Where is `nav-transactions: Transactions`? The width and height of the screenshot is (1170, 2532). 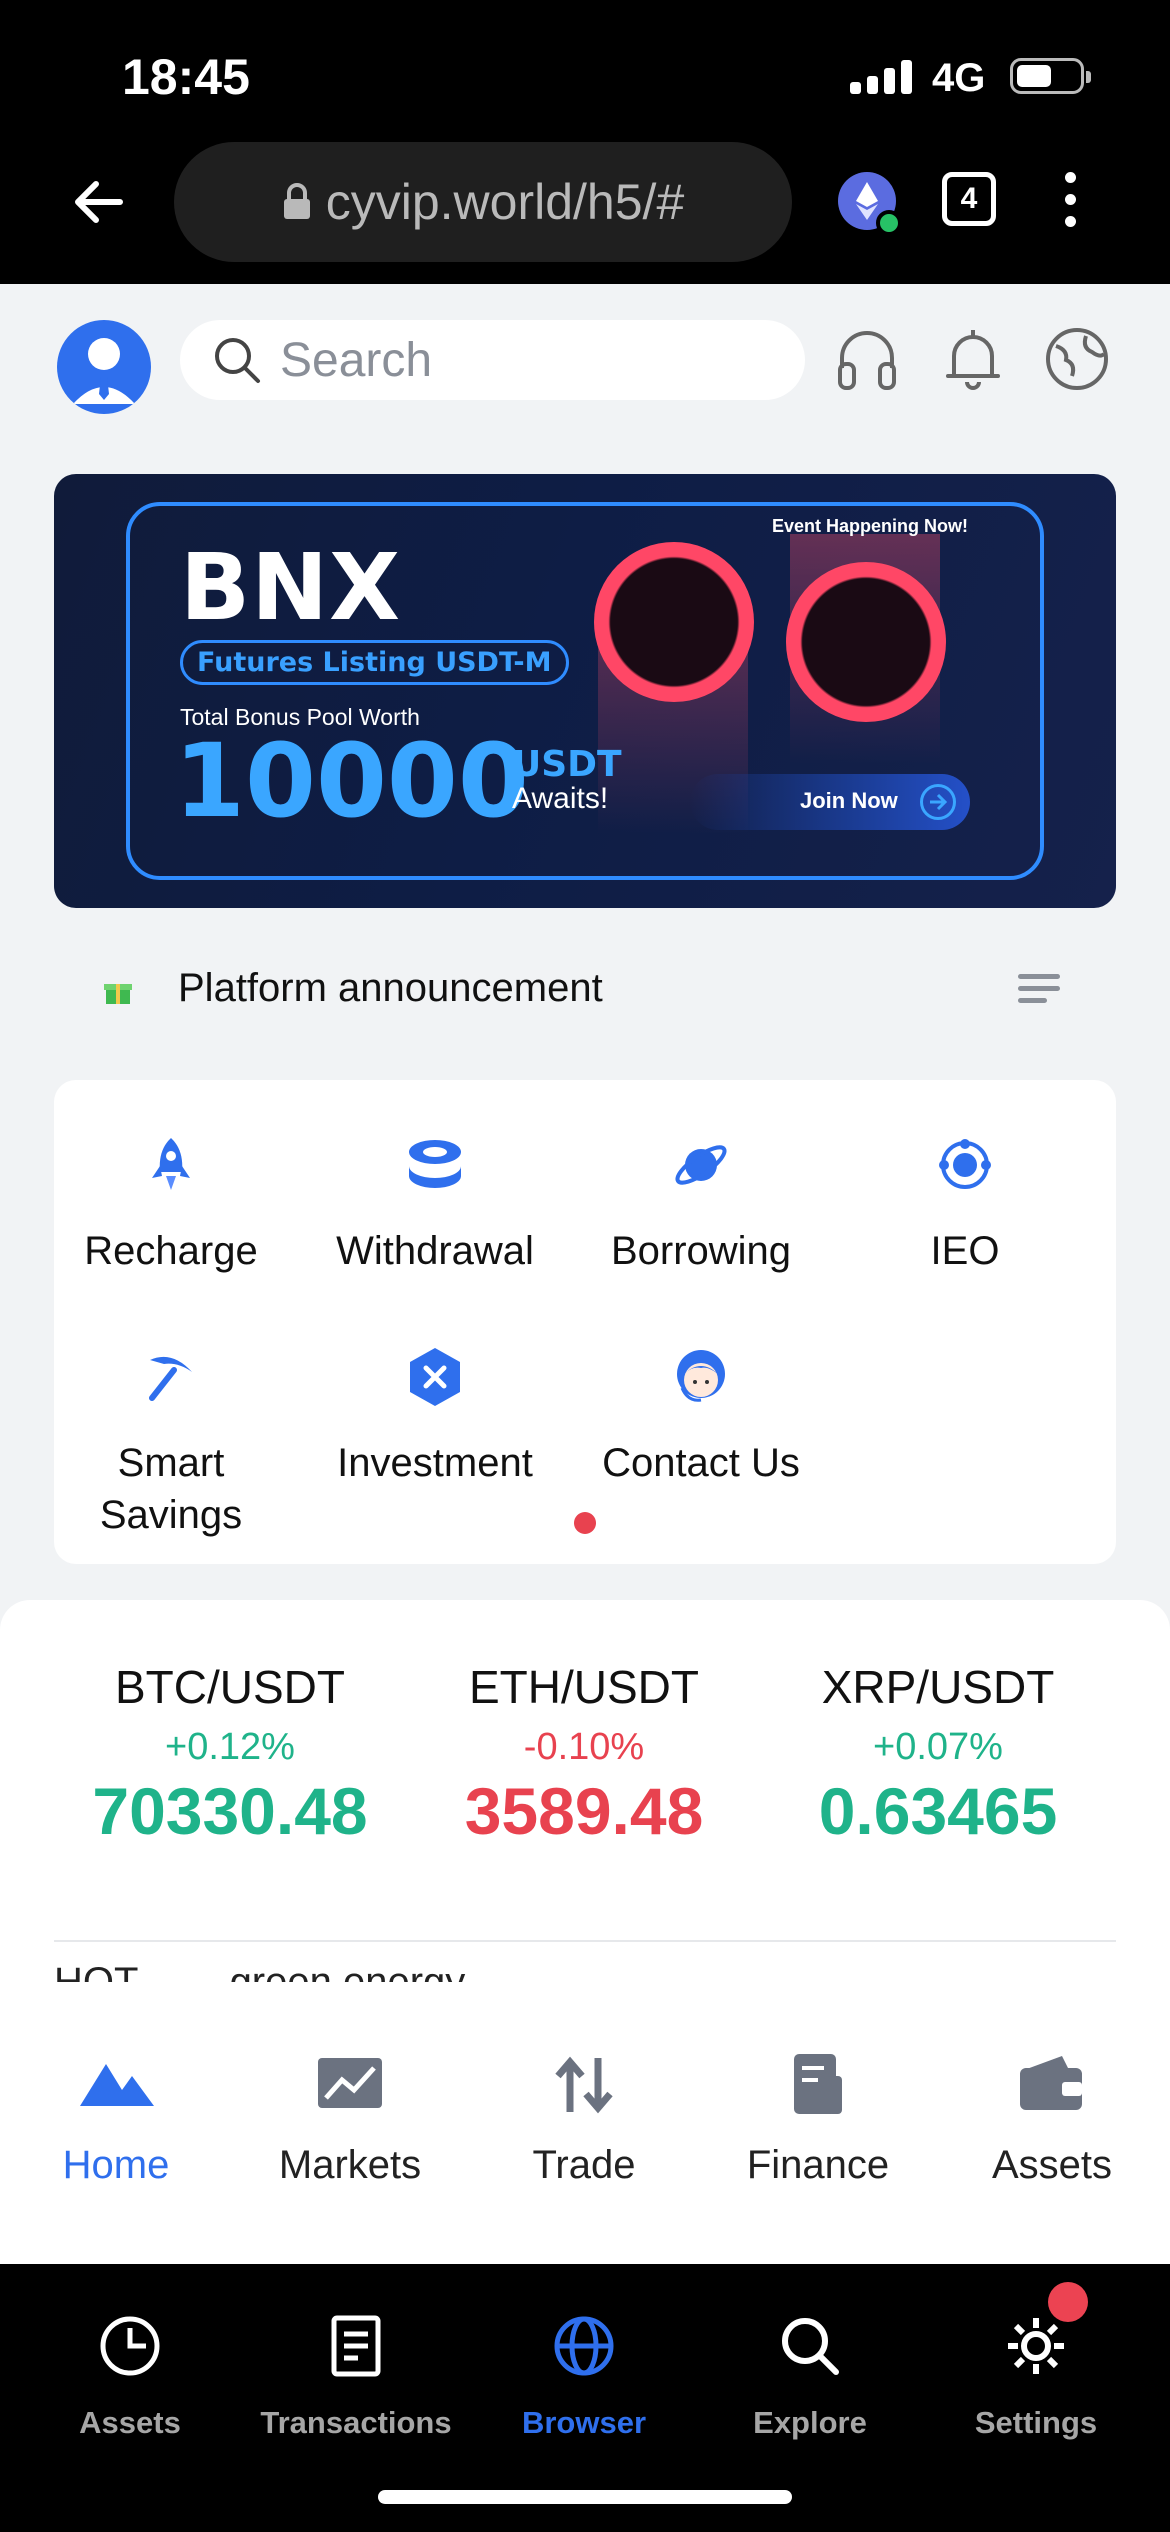 nav-transactions: Transactions is located at coordinates (356, 2377).